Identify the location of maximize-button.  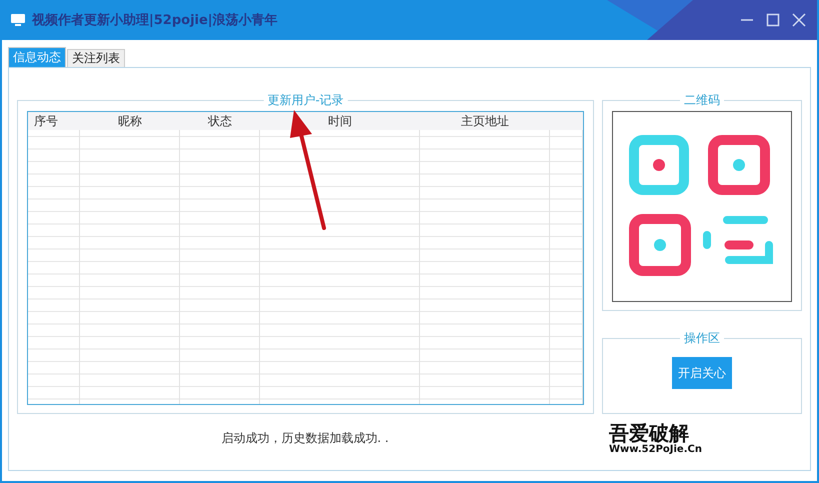
(773, 20).